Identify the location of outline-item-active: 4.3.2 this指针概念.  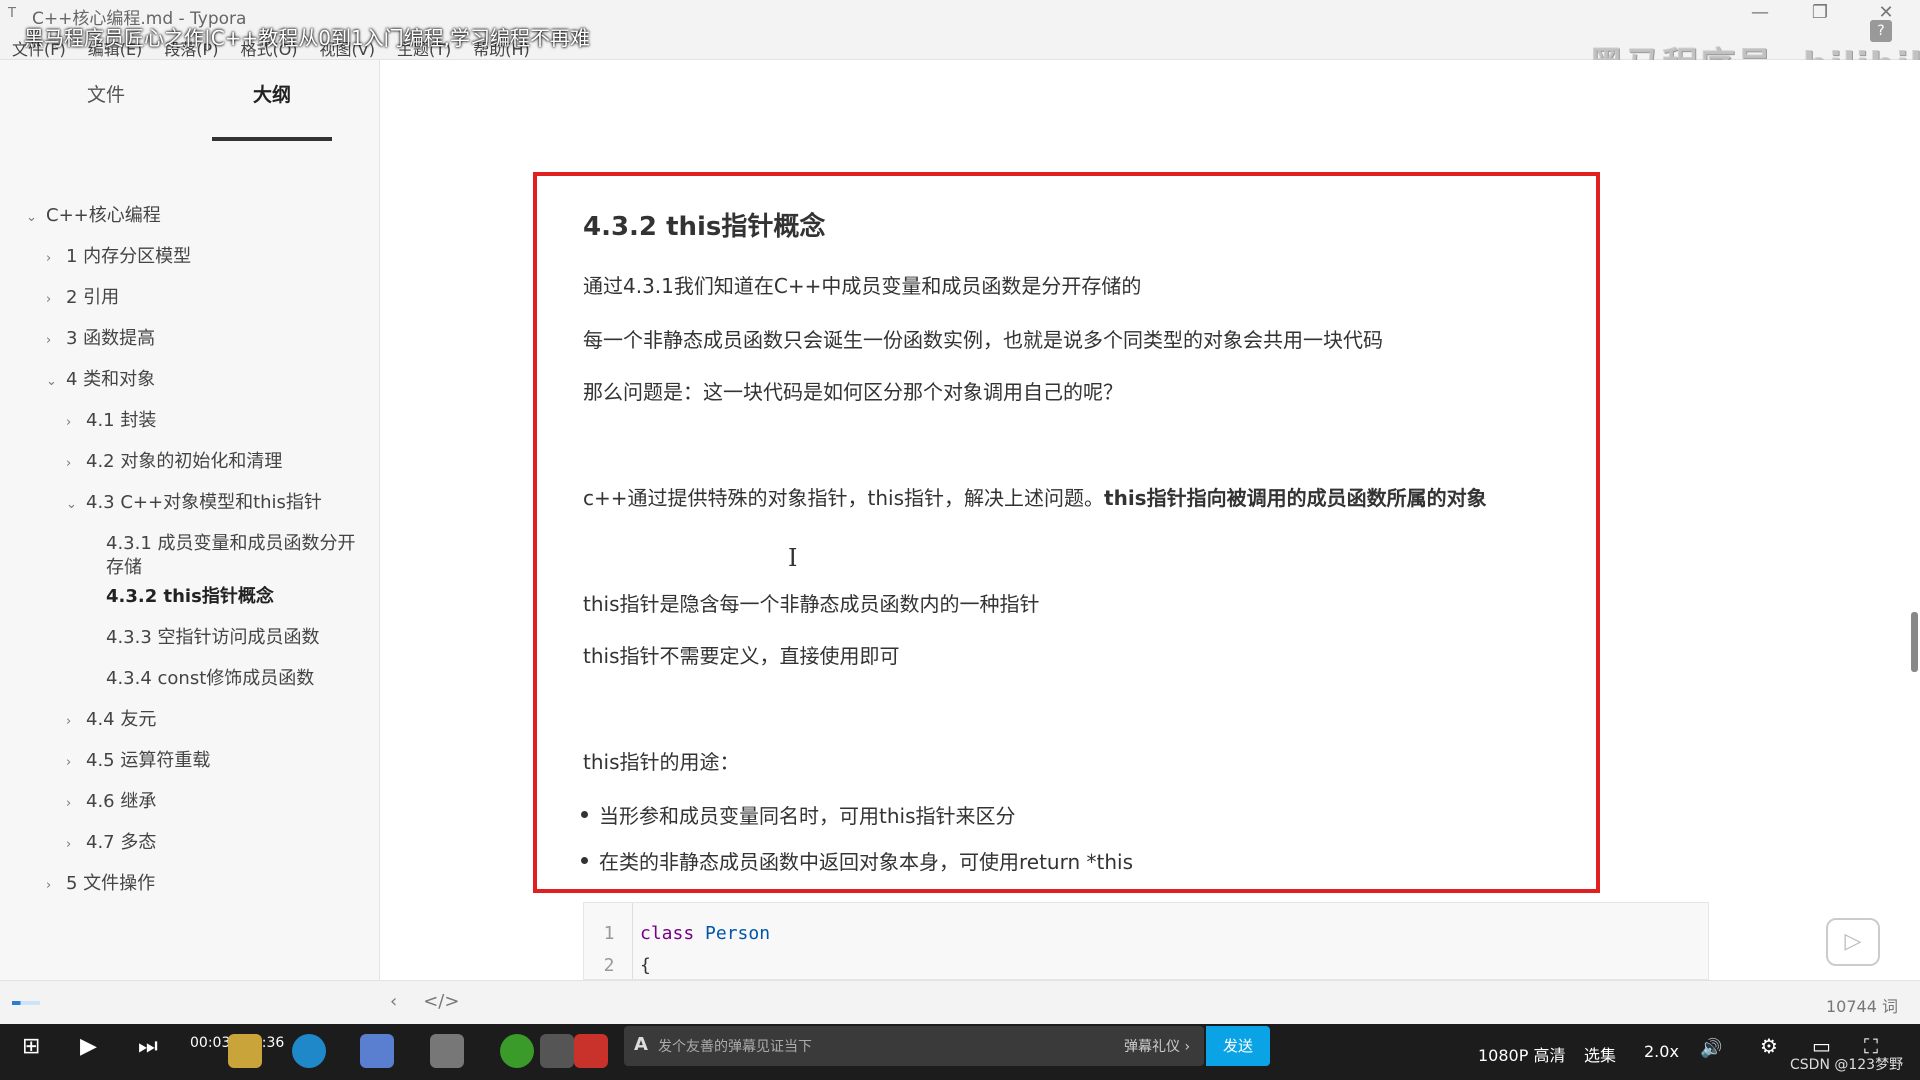
(190, 597).